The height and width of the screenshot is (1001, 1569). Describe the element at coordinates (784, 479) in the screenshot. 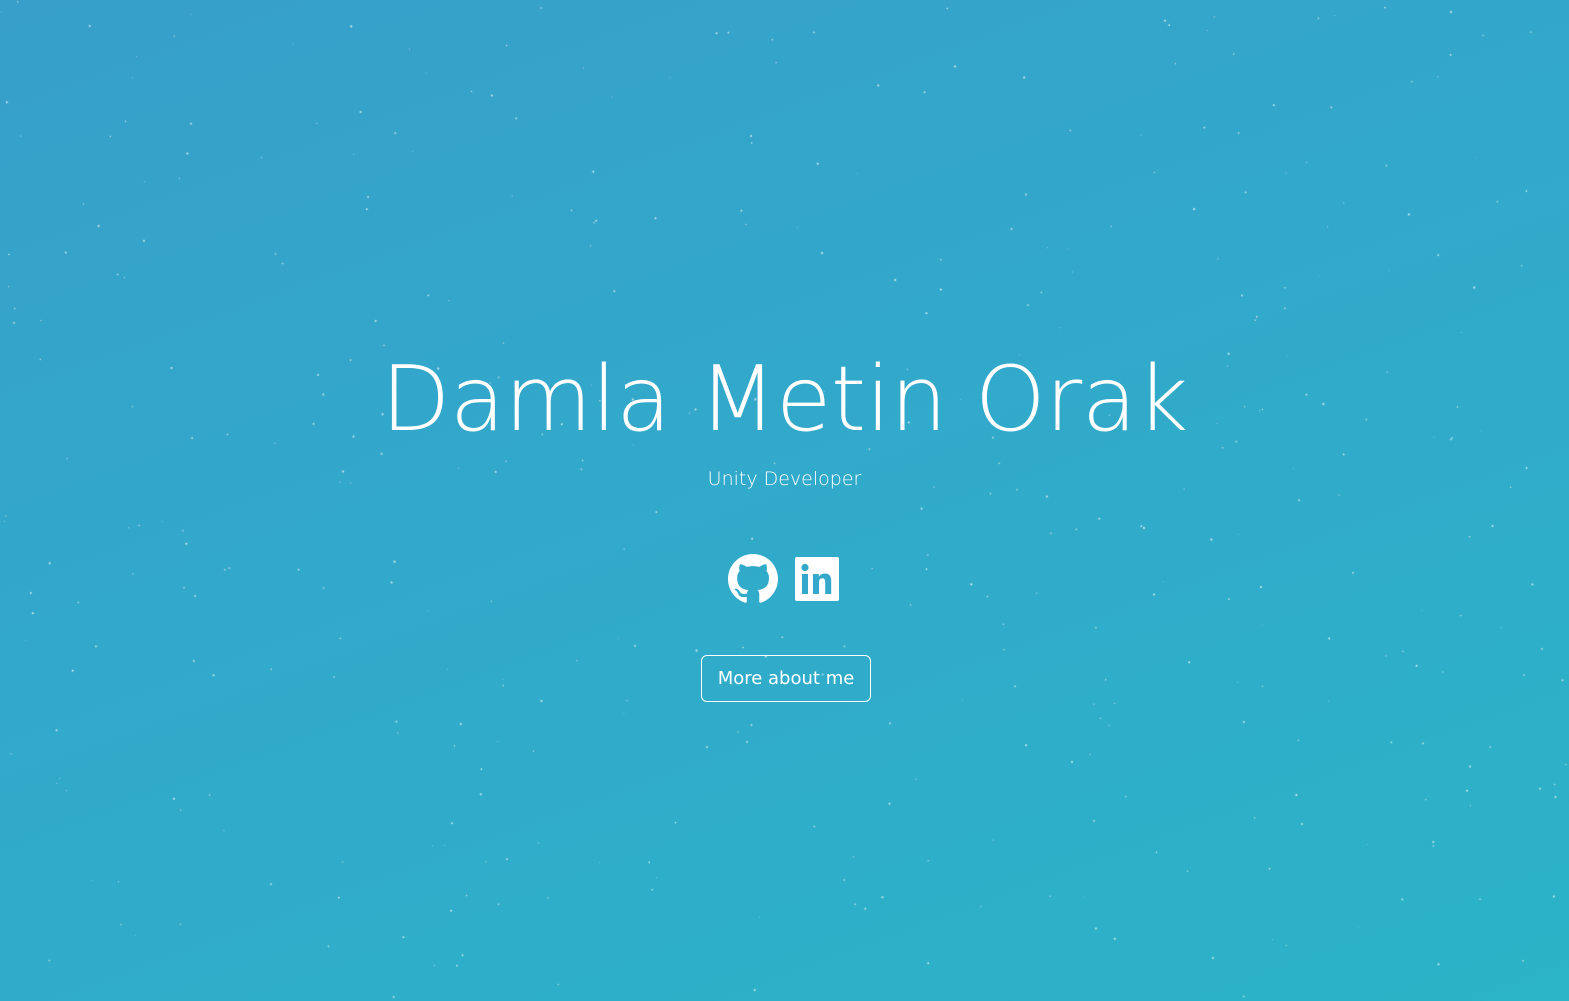

I see `hero-role: Unity Developer` at that location.